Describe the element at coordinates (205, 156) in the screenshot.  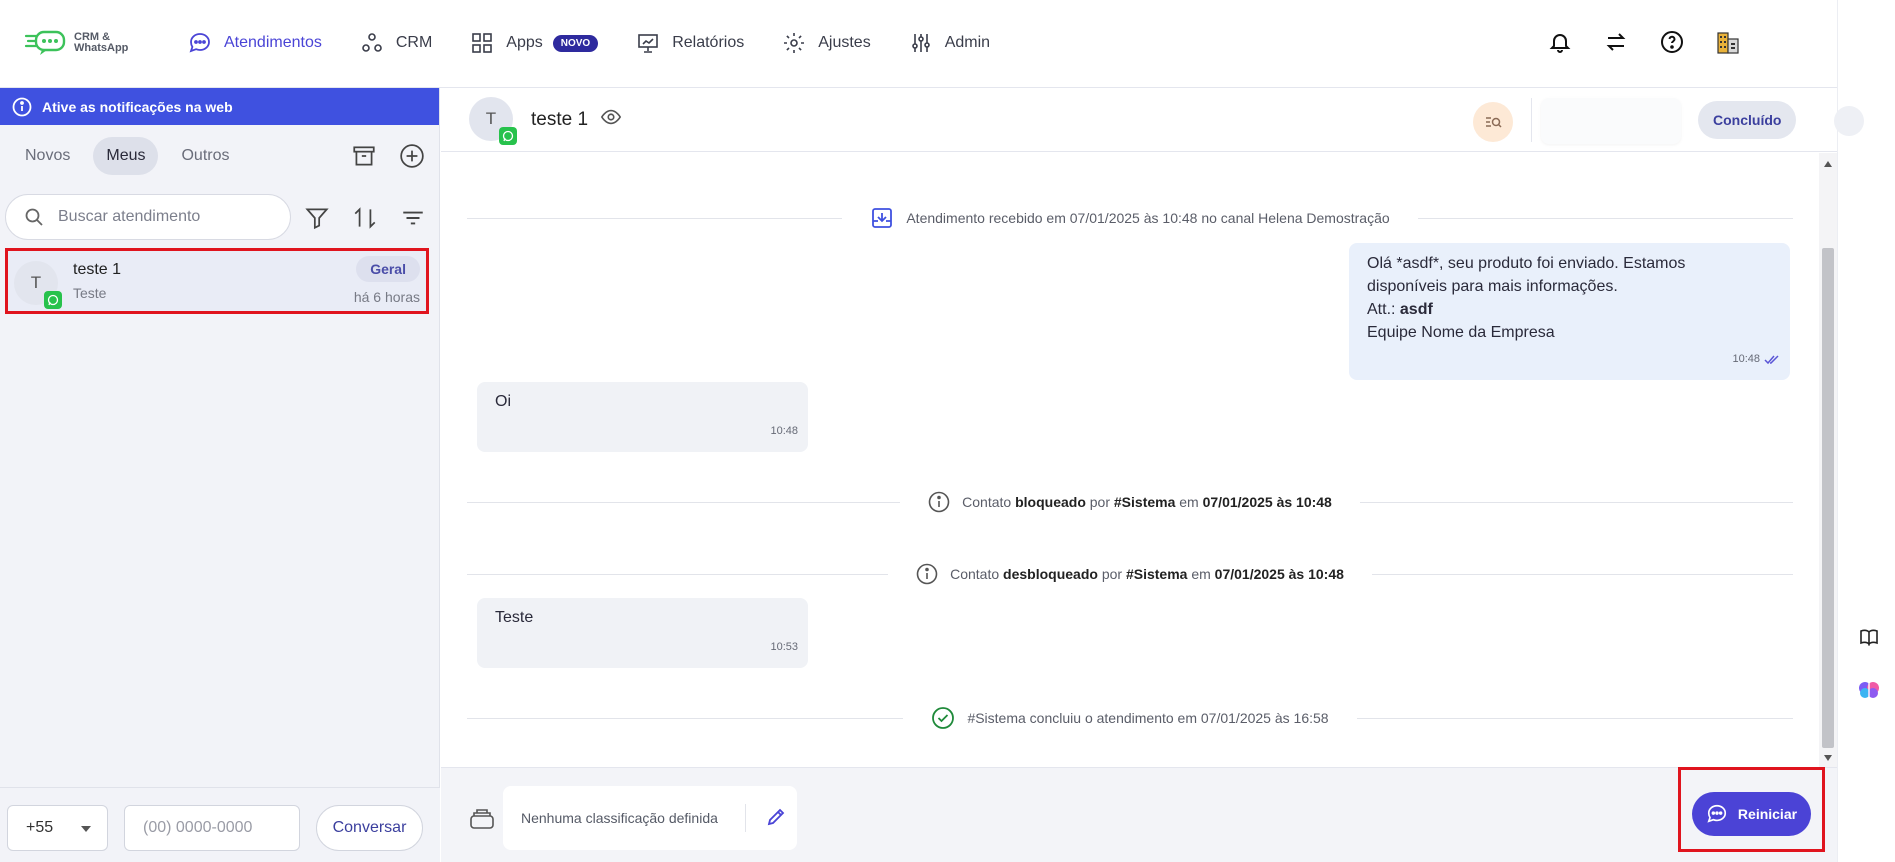
I see `tab-outros: Outros` at that location.